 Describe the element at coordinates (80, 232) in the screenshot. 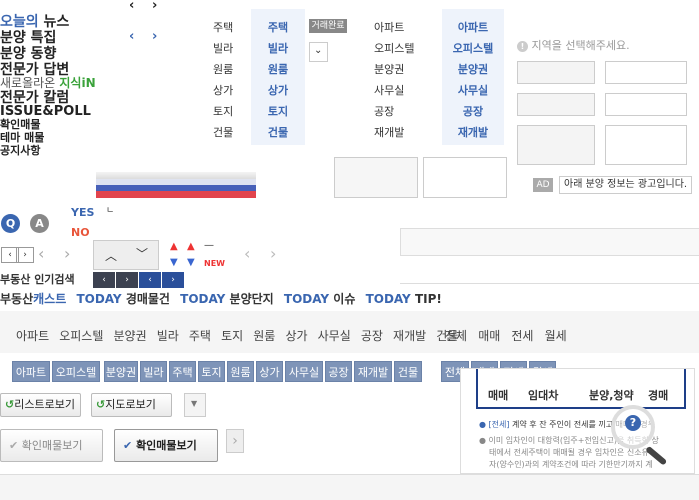

I see `no-label: NO` at that location.